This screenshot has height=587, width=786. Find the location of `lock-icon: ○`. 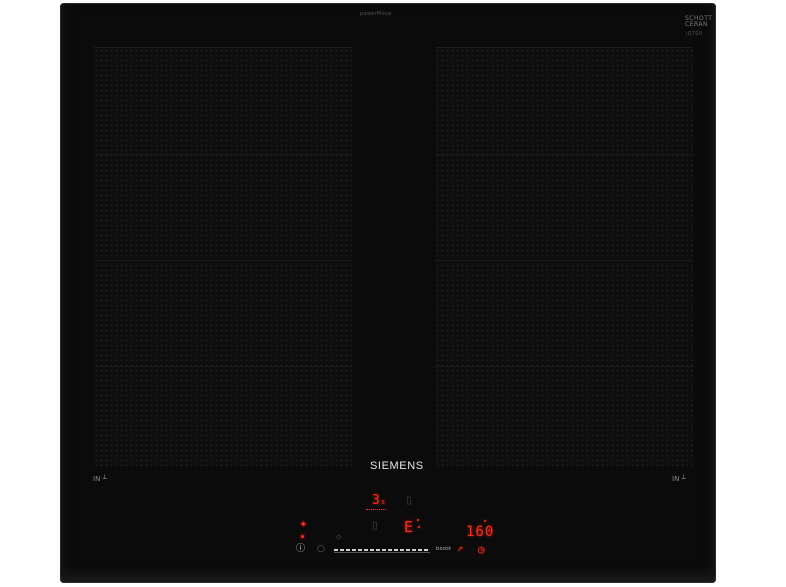

lock-icon: ○ is located at coordinates (321, 549).